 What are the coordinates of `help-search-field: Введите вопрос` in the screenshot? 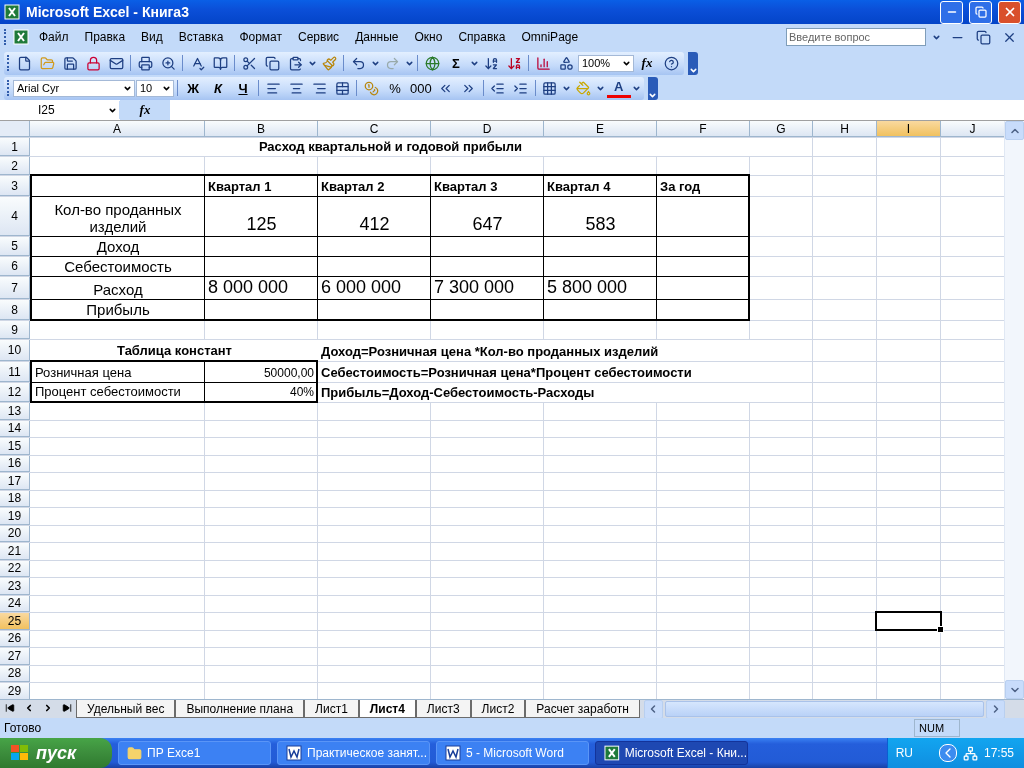 It's located at (856, 37).